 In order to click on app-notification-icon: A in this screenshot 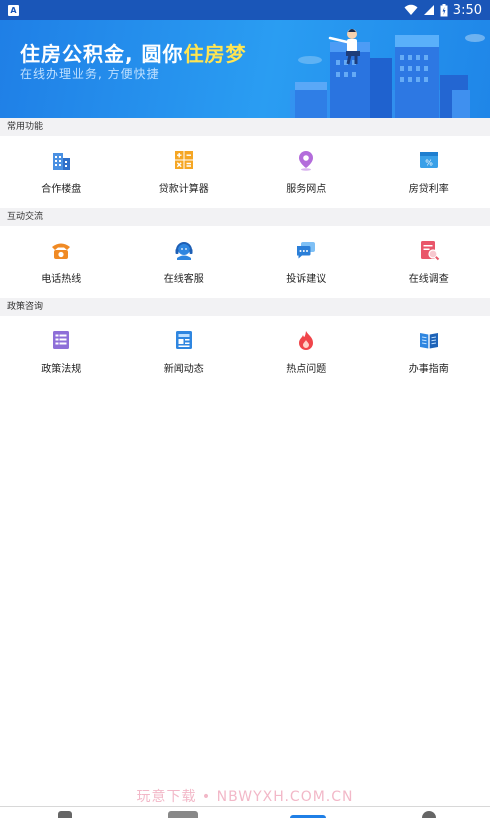, I will do `click(13, 10)`.